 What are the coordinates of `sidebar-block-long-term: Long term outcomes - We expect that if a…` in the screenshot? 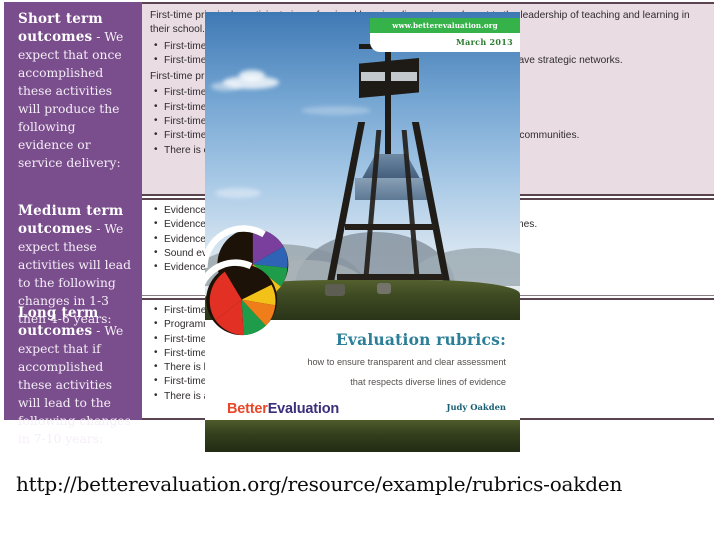 It's located at (75, 376).